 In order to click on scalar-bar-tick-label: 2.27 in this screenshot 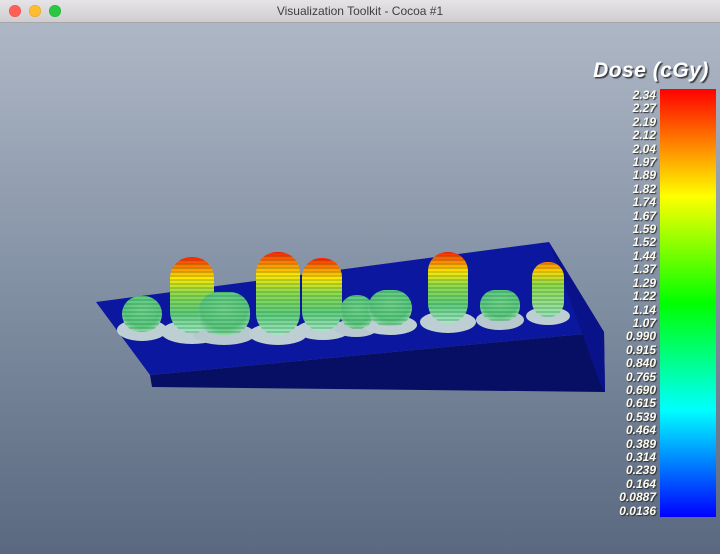, I will do `click(644, 108)`.